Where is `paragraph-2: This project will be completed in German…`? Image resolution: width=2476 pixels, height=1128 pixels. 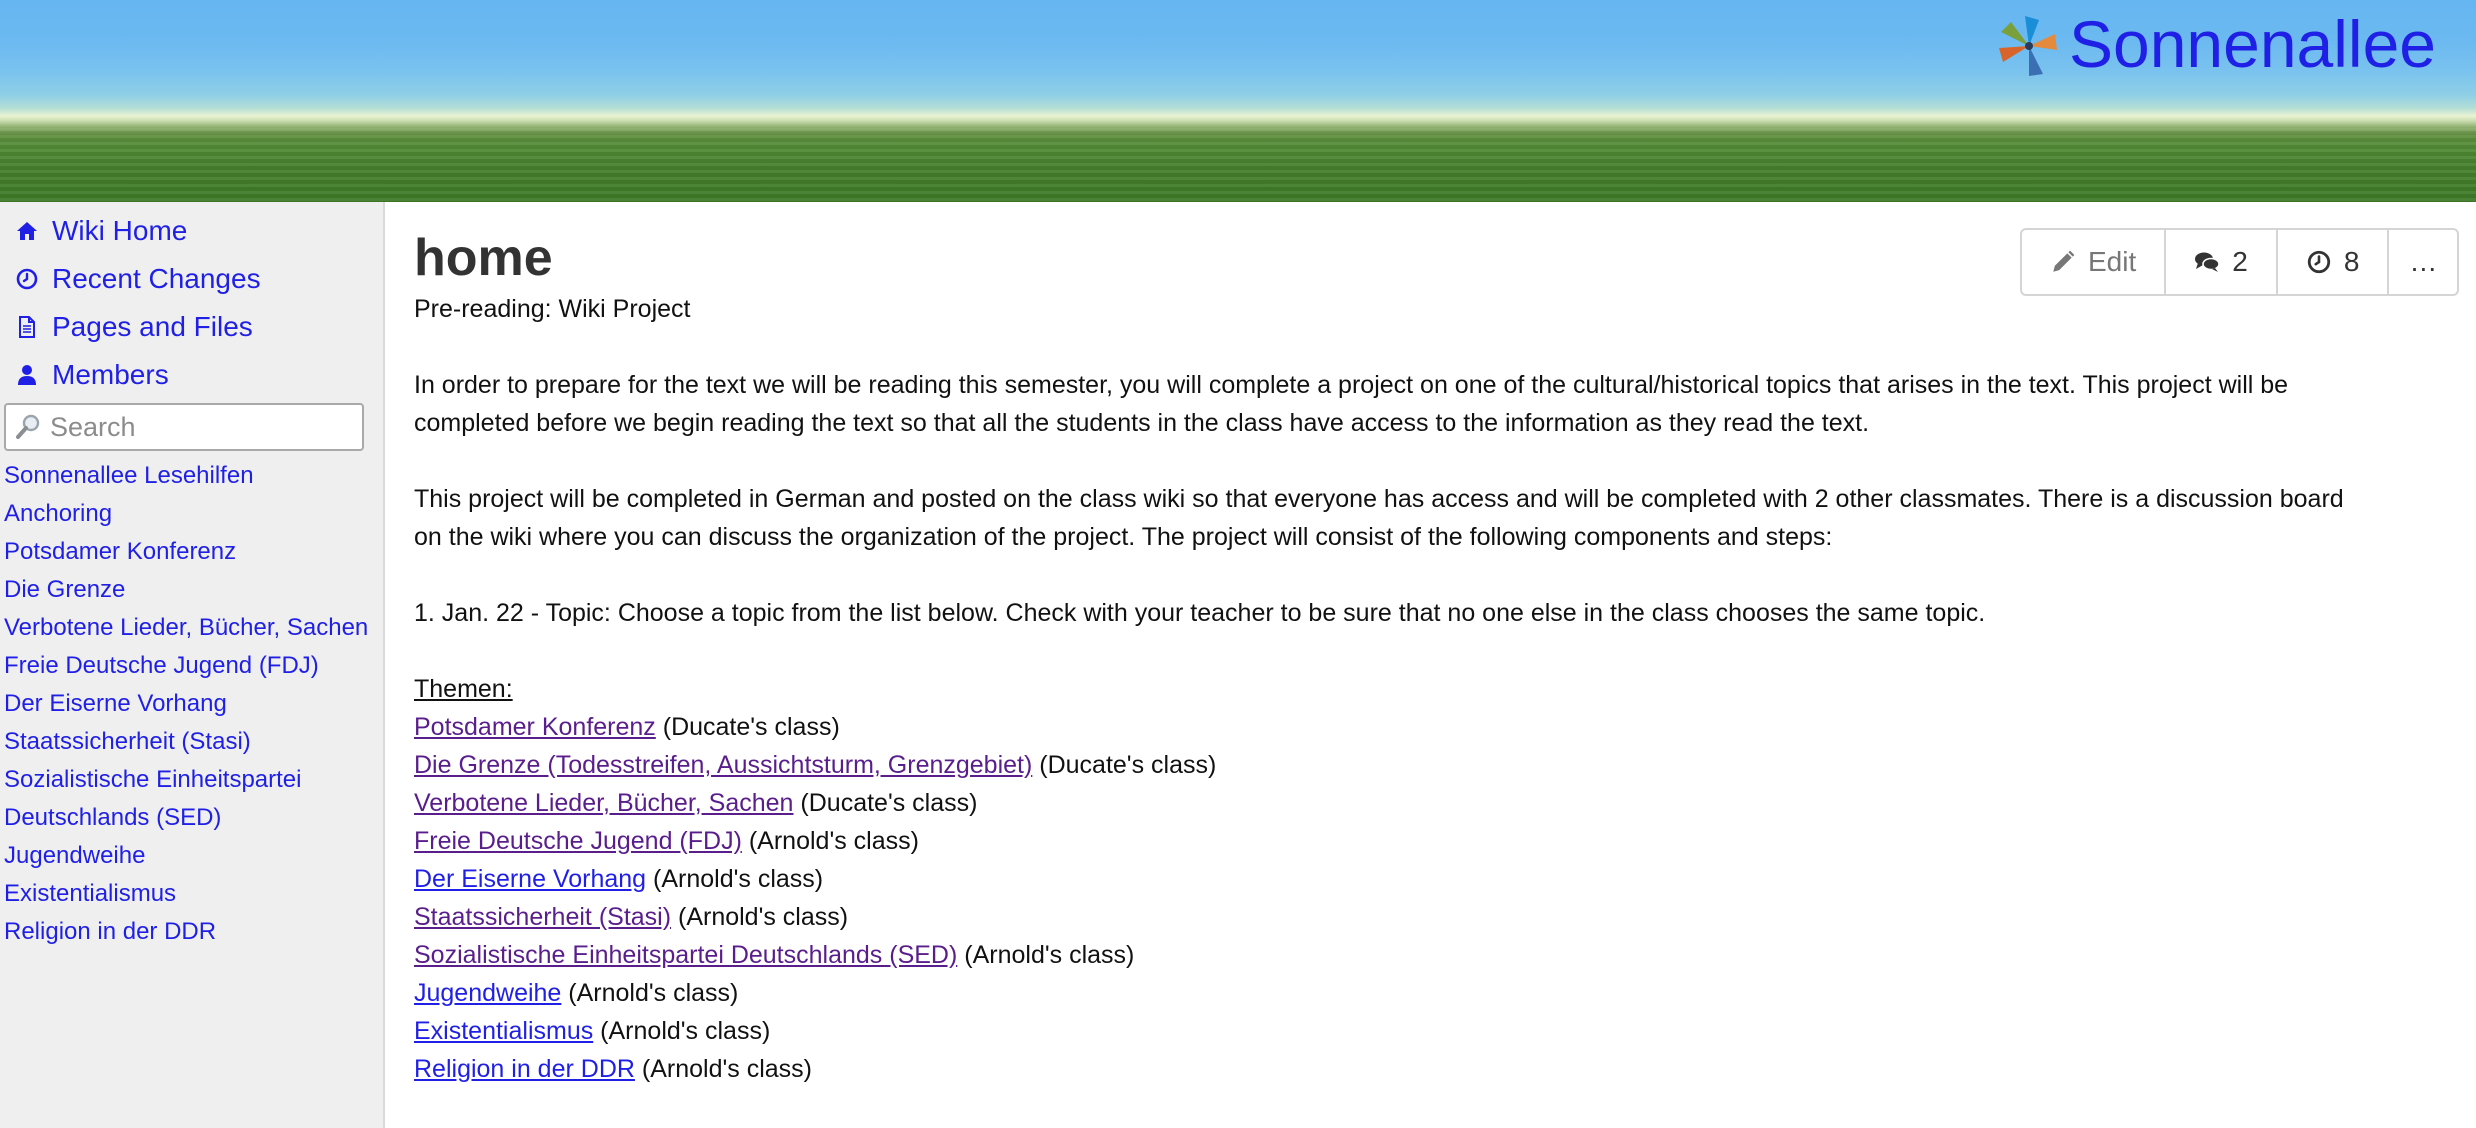 paragraph-2: This project will be completed in German… is located at coordinates (1379, 518).